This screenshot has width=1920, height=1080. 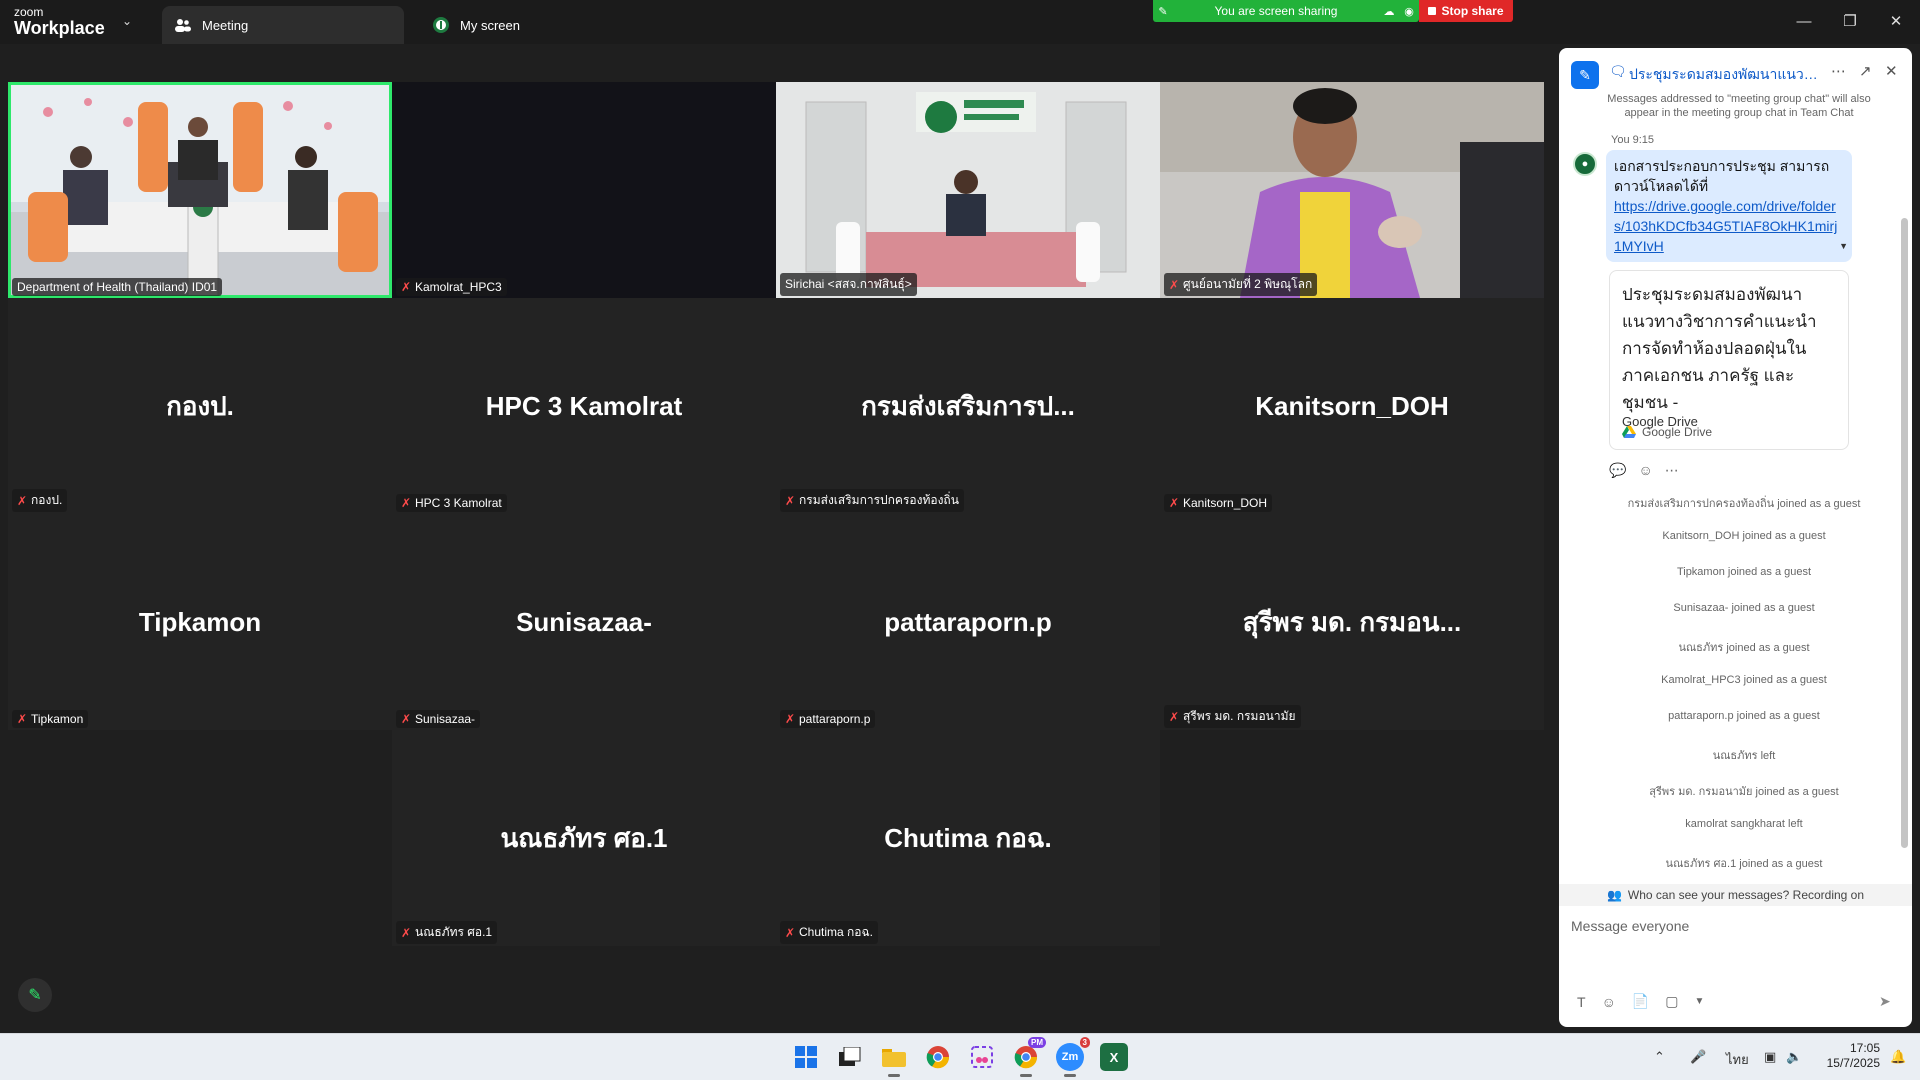 I want to click on screenshot-icon: ▢, so click(x=1671, y=1001).